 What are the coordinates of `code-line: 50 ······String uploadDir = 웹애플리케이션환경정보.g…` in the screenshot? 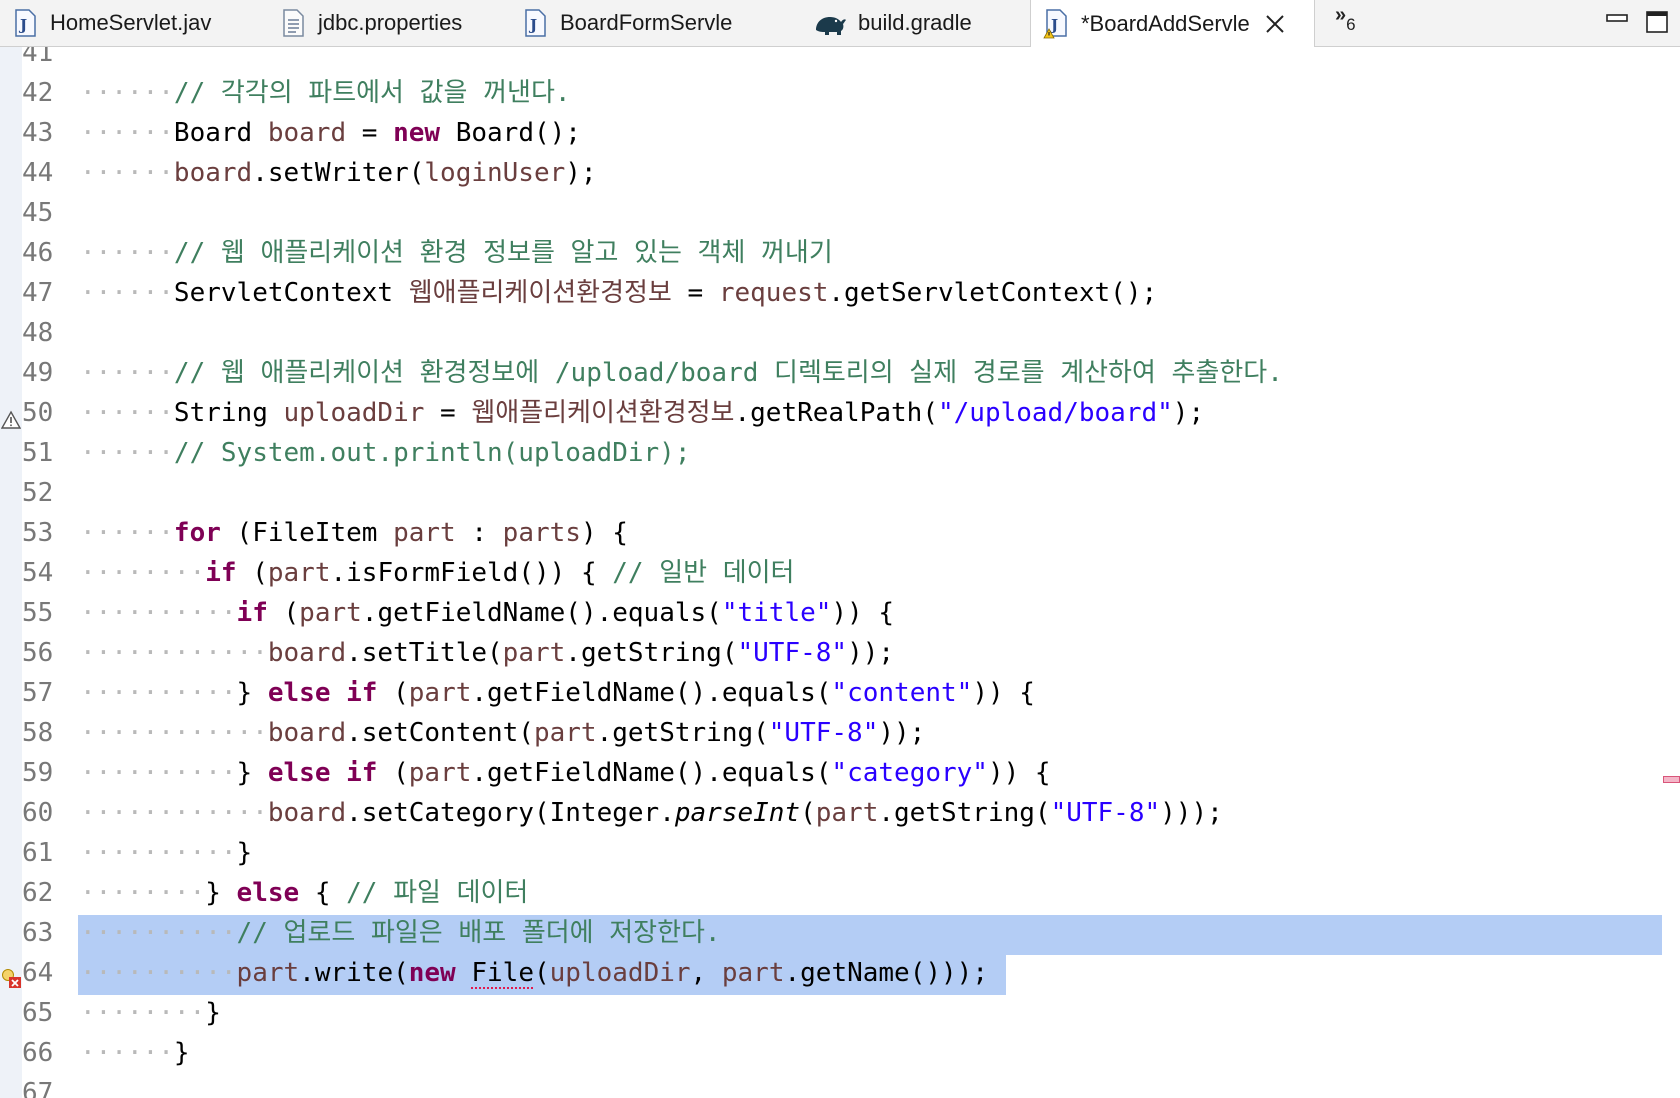 It's located at (840, 413).